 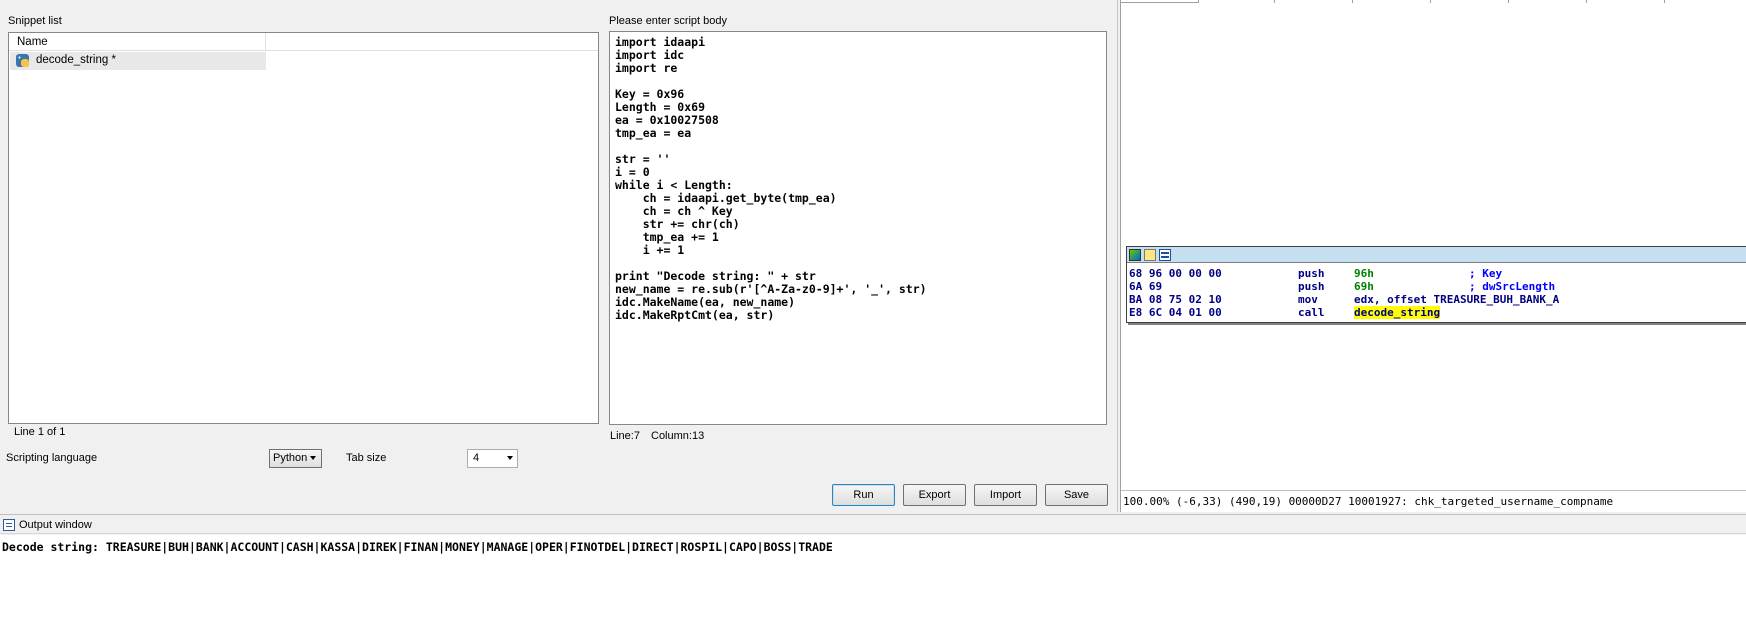 What do you see at coordinates (1175, 299) in the screenshot?
I see `opcode-bytes: BA 08 75 02 10` at bounding box center [1175, 299].